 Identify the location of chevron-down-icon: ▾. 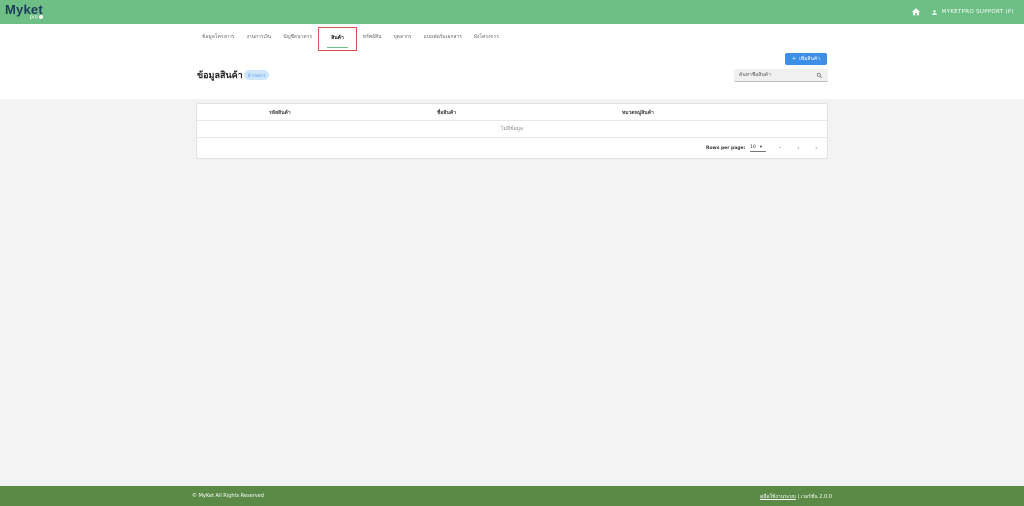
(760, 147).